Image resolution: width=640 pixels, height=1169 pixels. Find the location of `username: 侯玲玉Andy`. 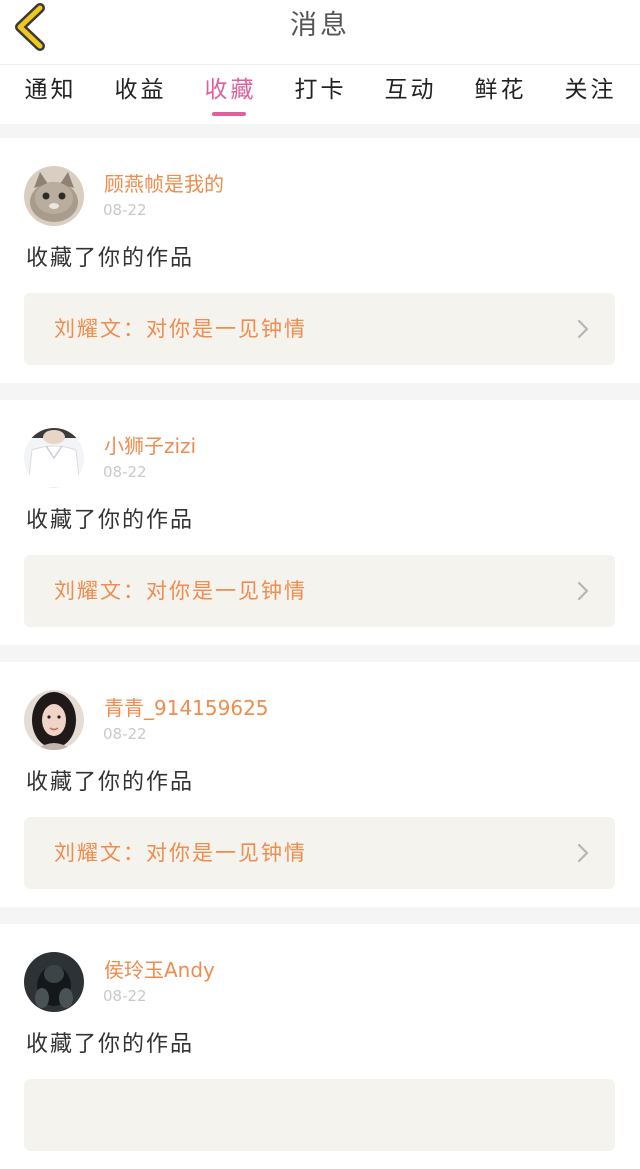

username: 侯玲玉Andy is located at coordinates (159, 970).